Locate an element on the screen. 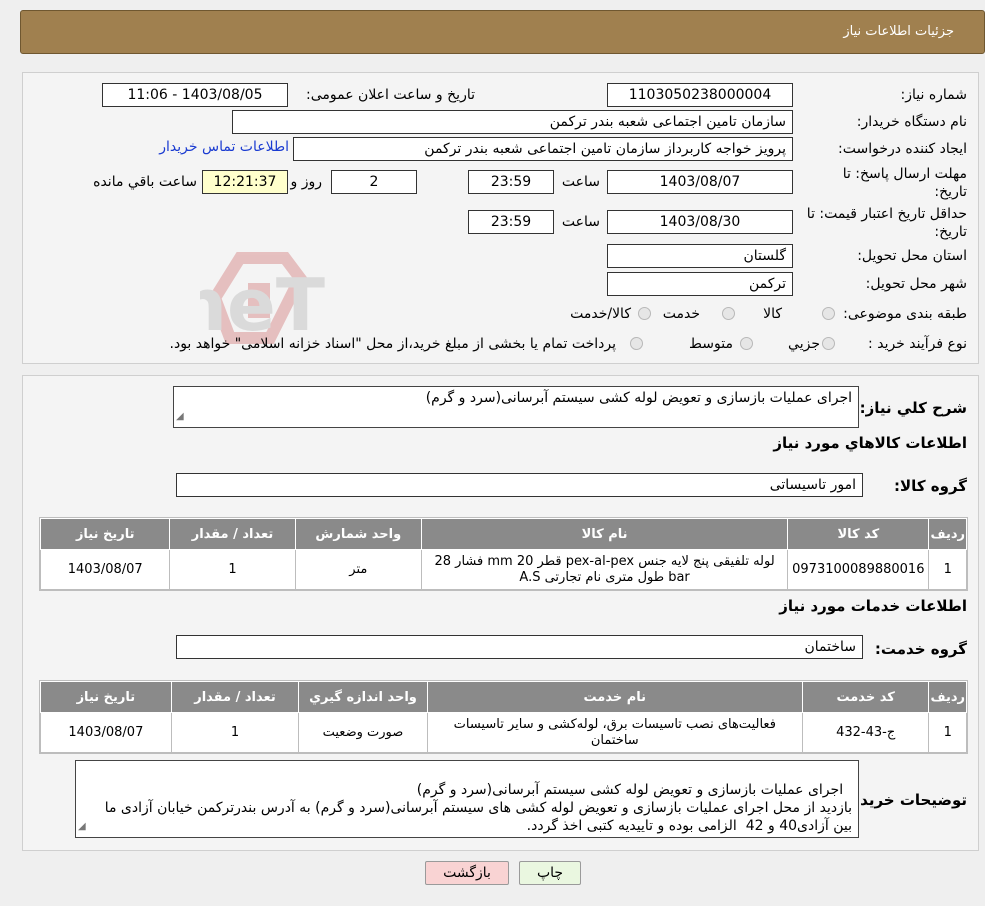 The height and width of the screenshot is (906, 985). purchase-medium-label: متوسط is located at coordinates (711, 344).